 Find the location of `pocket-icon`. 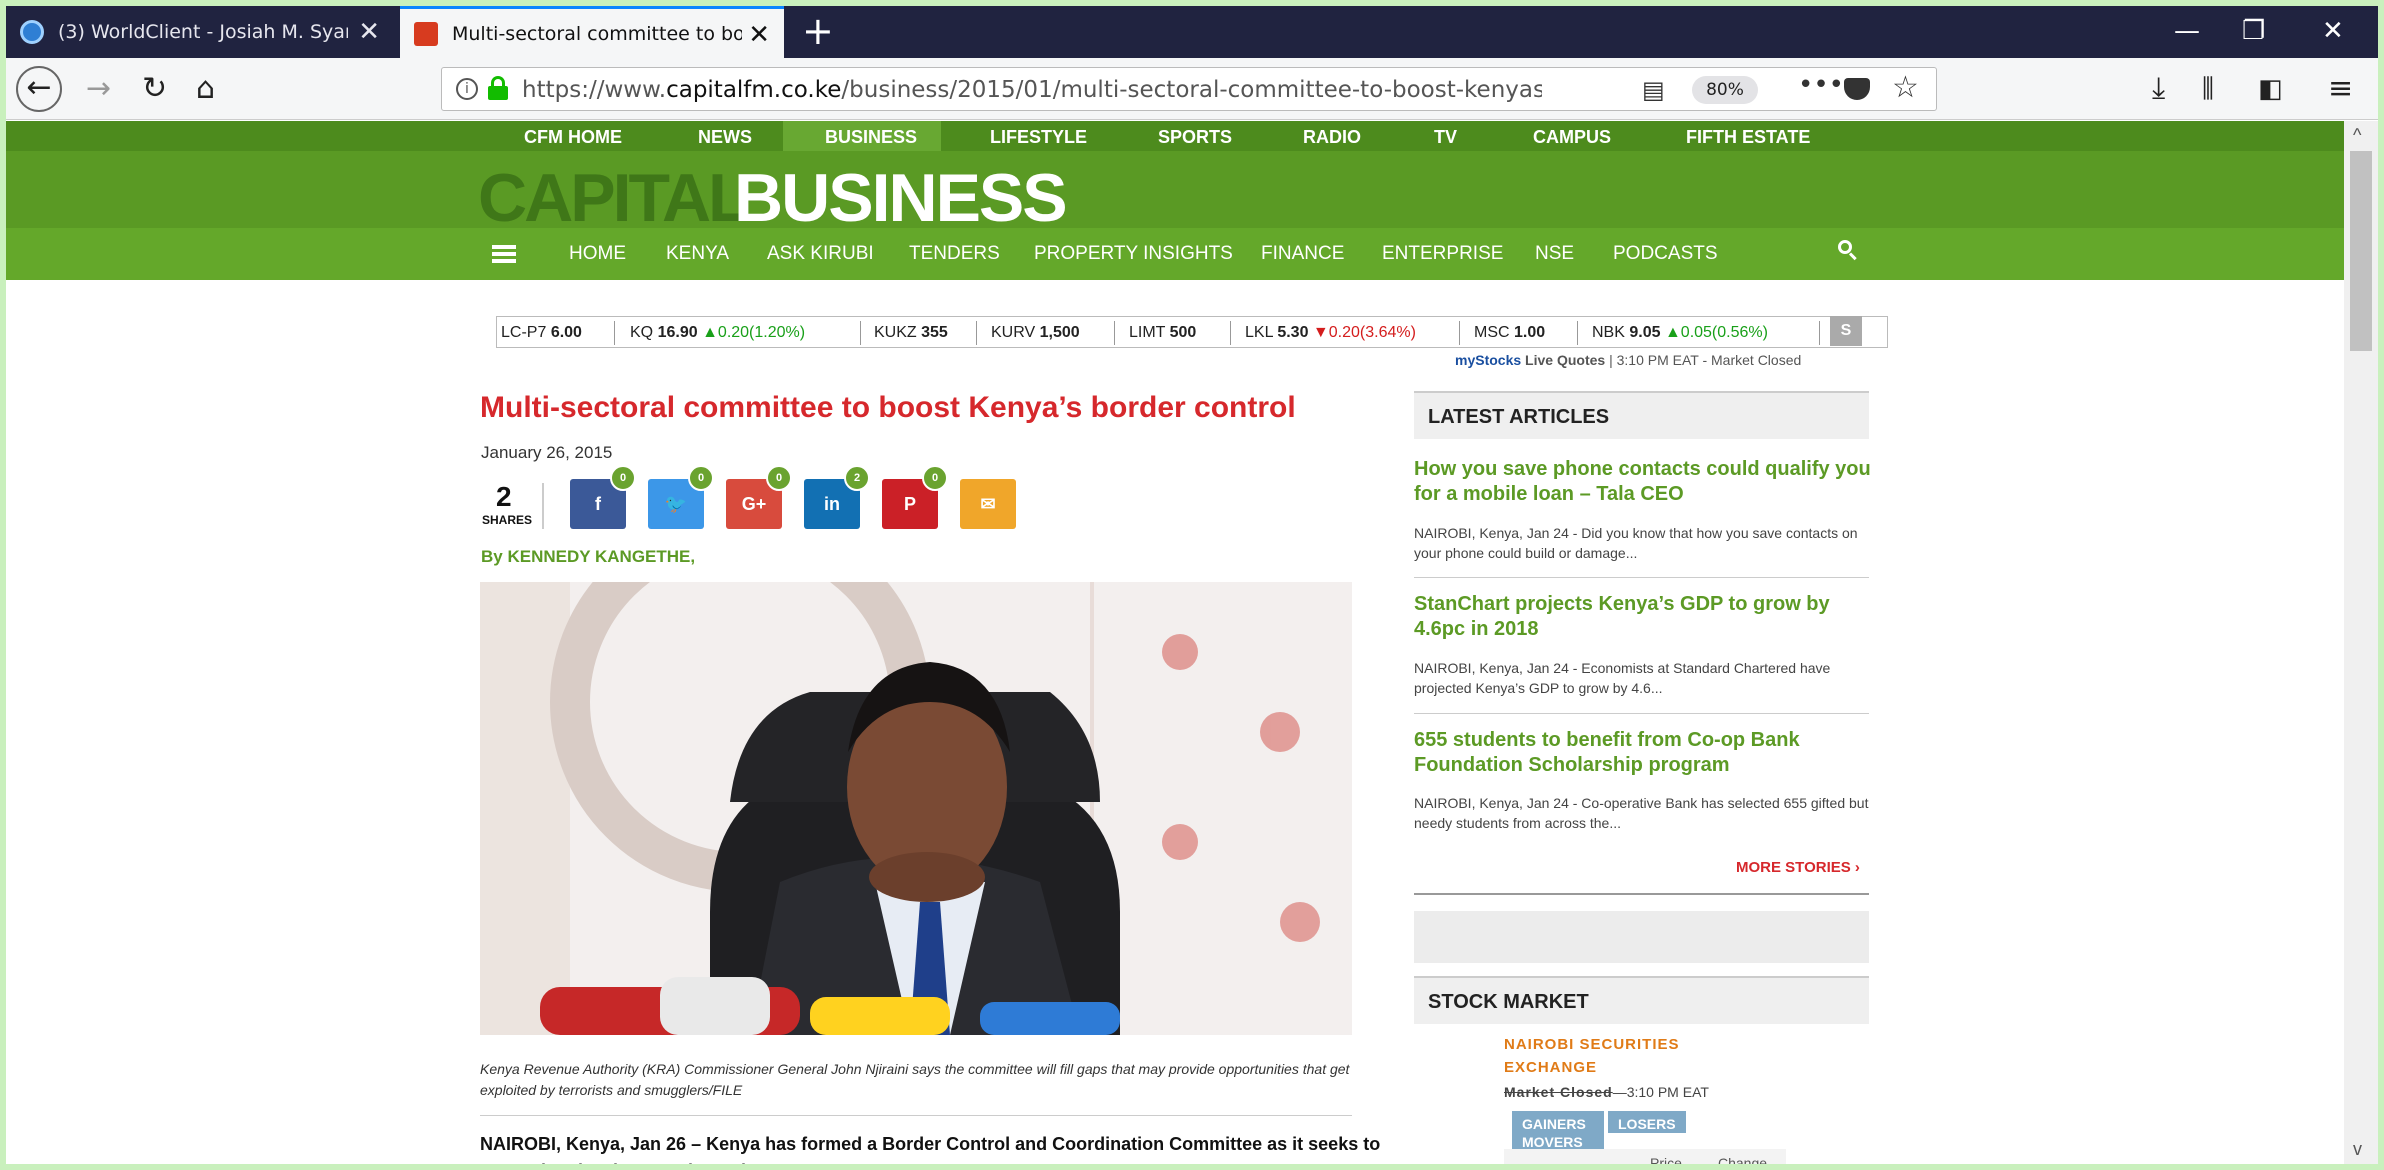

pocket-icon is located at coordinates (1857, 89).